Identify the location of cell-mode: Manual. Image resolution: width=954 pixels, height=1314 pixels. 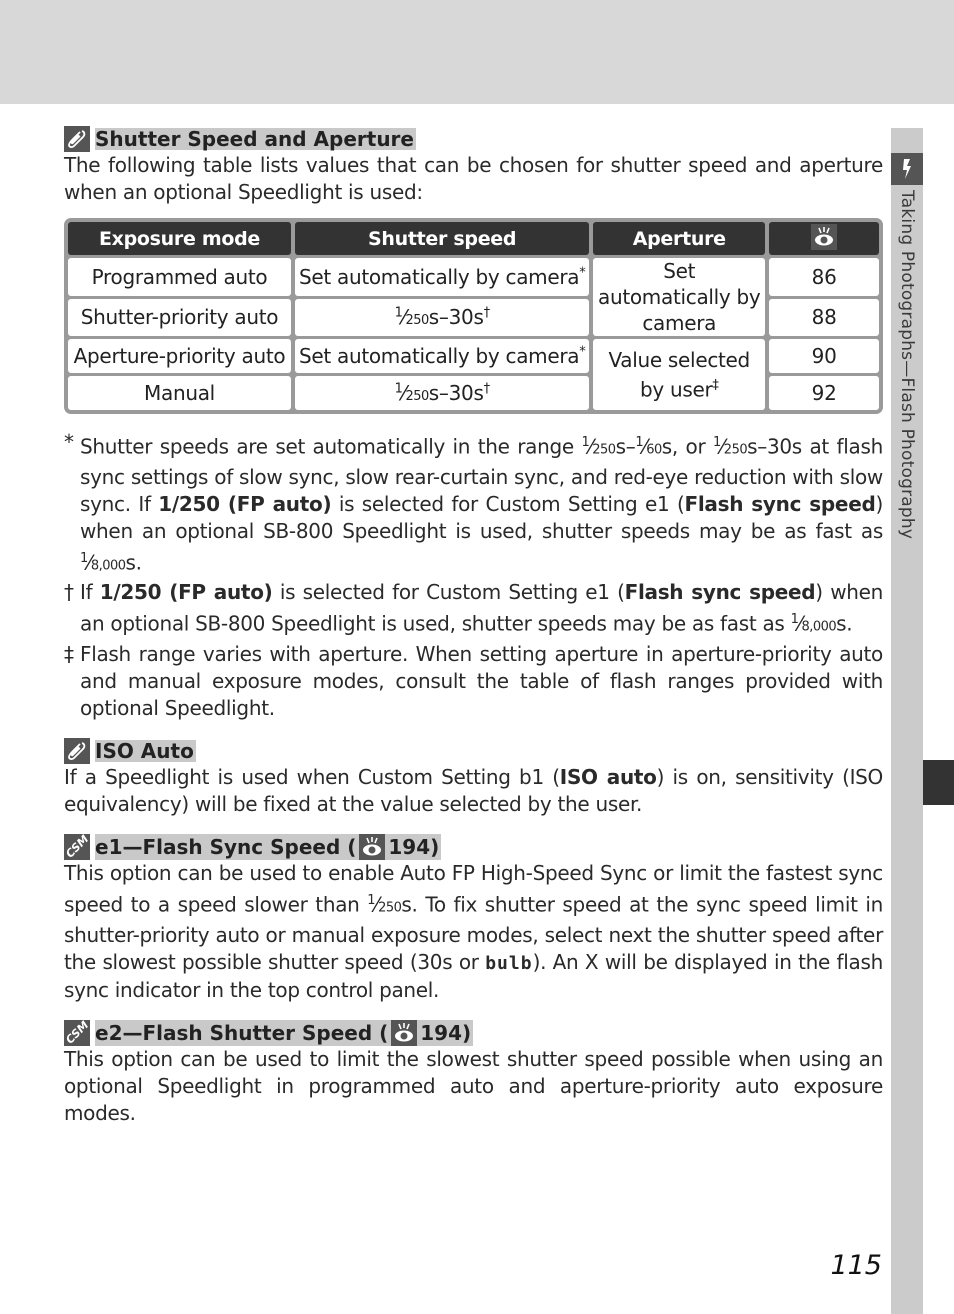
(179, 393).